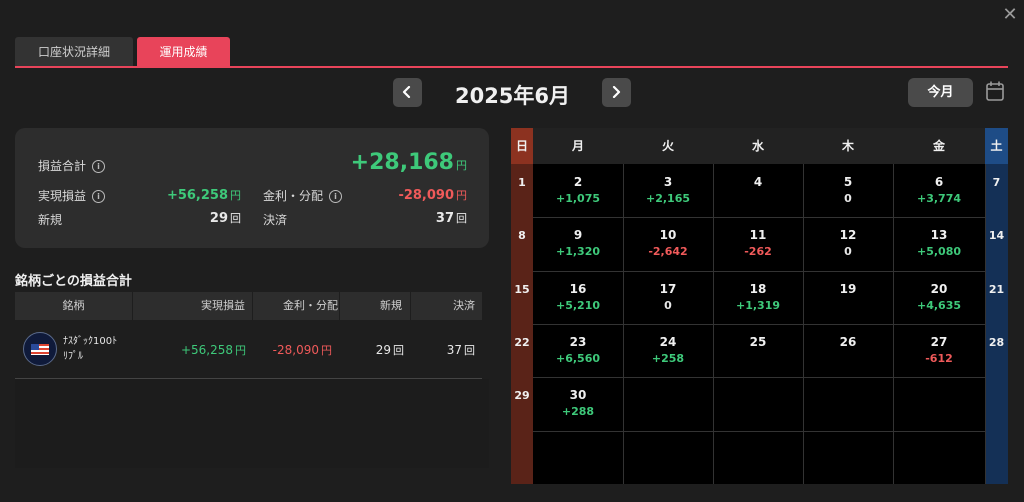 This screenshot has width=1024, height=502. Describe the element at coordinates (939, 342) in the screenshot. I see `day-date: 27` at that location.